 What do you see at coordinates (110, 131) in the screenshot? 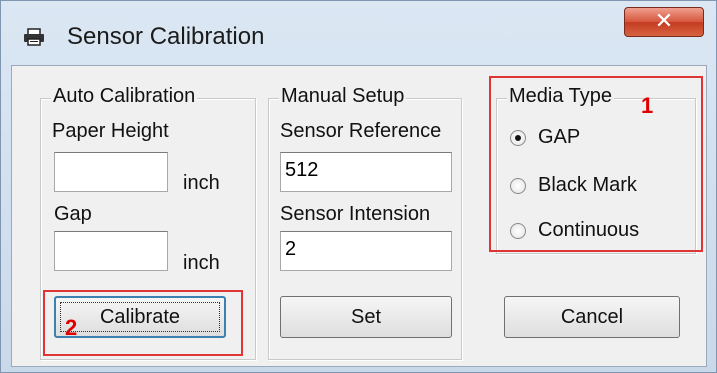
I see `paper-height-label: Paper Height` at bounding box center [110, 131].